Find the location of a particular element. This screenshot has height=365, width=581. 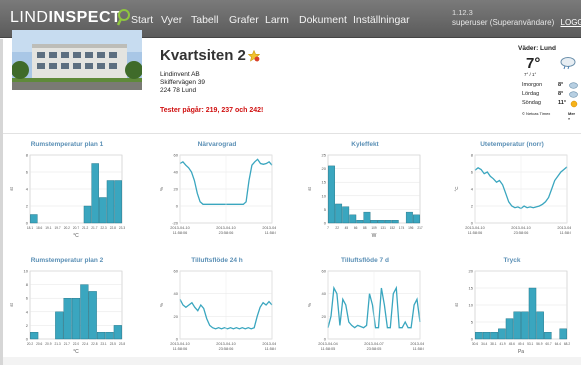

section-divider is located at coordinates (292, 133).